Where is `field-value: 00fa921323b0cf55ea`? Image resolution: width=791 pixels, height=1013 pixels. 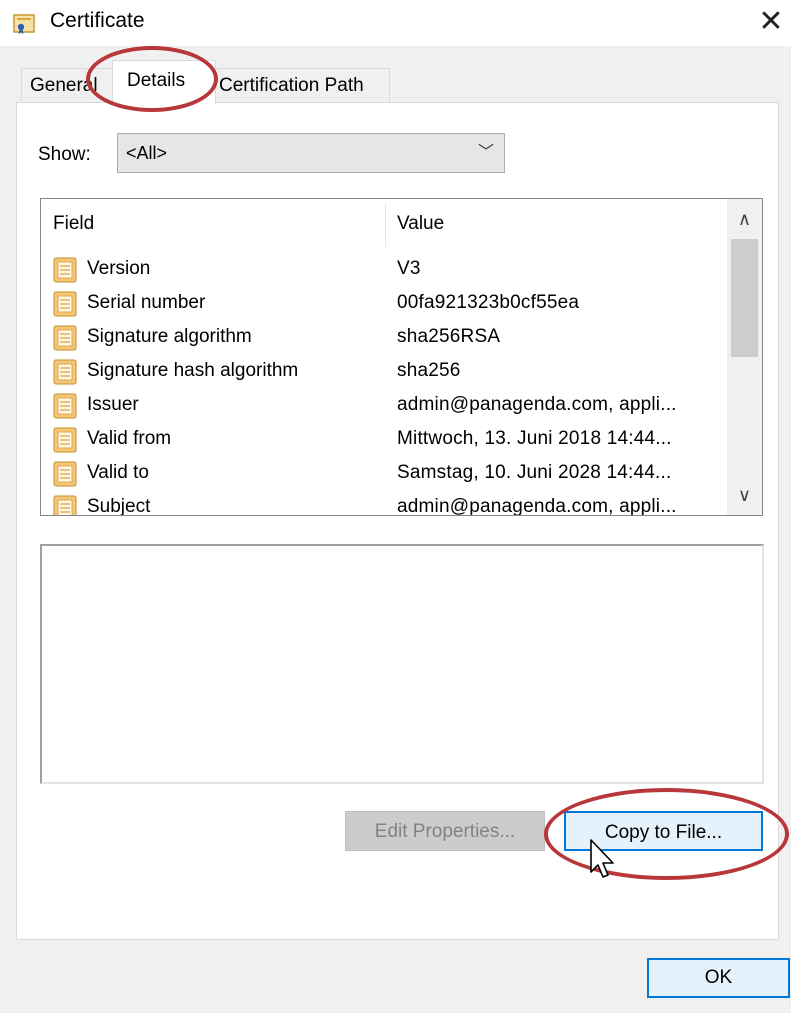
field-value: 00fa921323b0cf55ea is located at coordinates (488, 302).